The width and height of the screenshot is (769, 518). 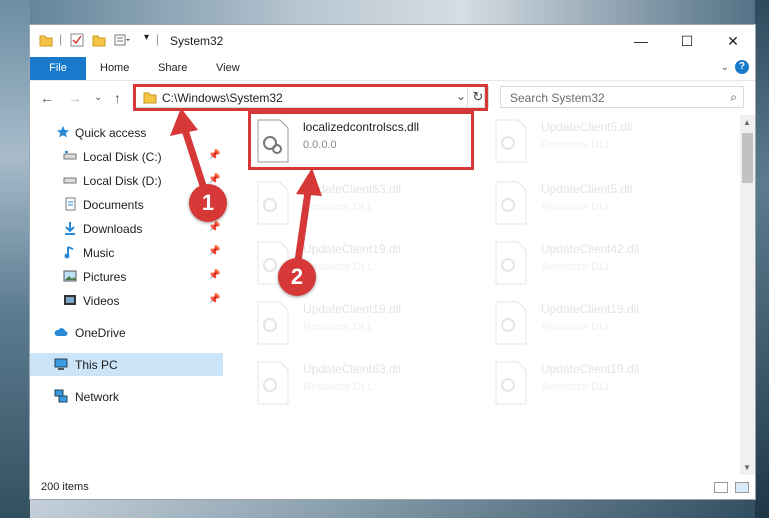 I want to click on annotation-overlay, so click(x=246, y=190).